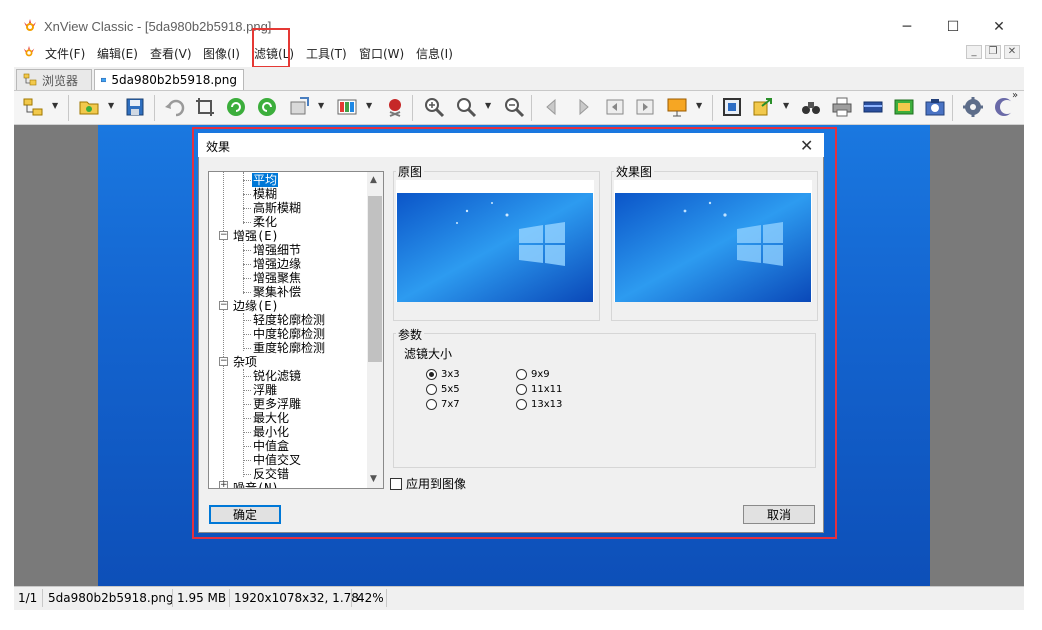 This screenshot has height=630, width=1042. What do you see at coordinates (202, 598) in the screenshot?
I see `status-filesize: 1.95 MB` at bounding box center [202, 598].